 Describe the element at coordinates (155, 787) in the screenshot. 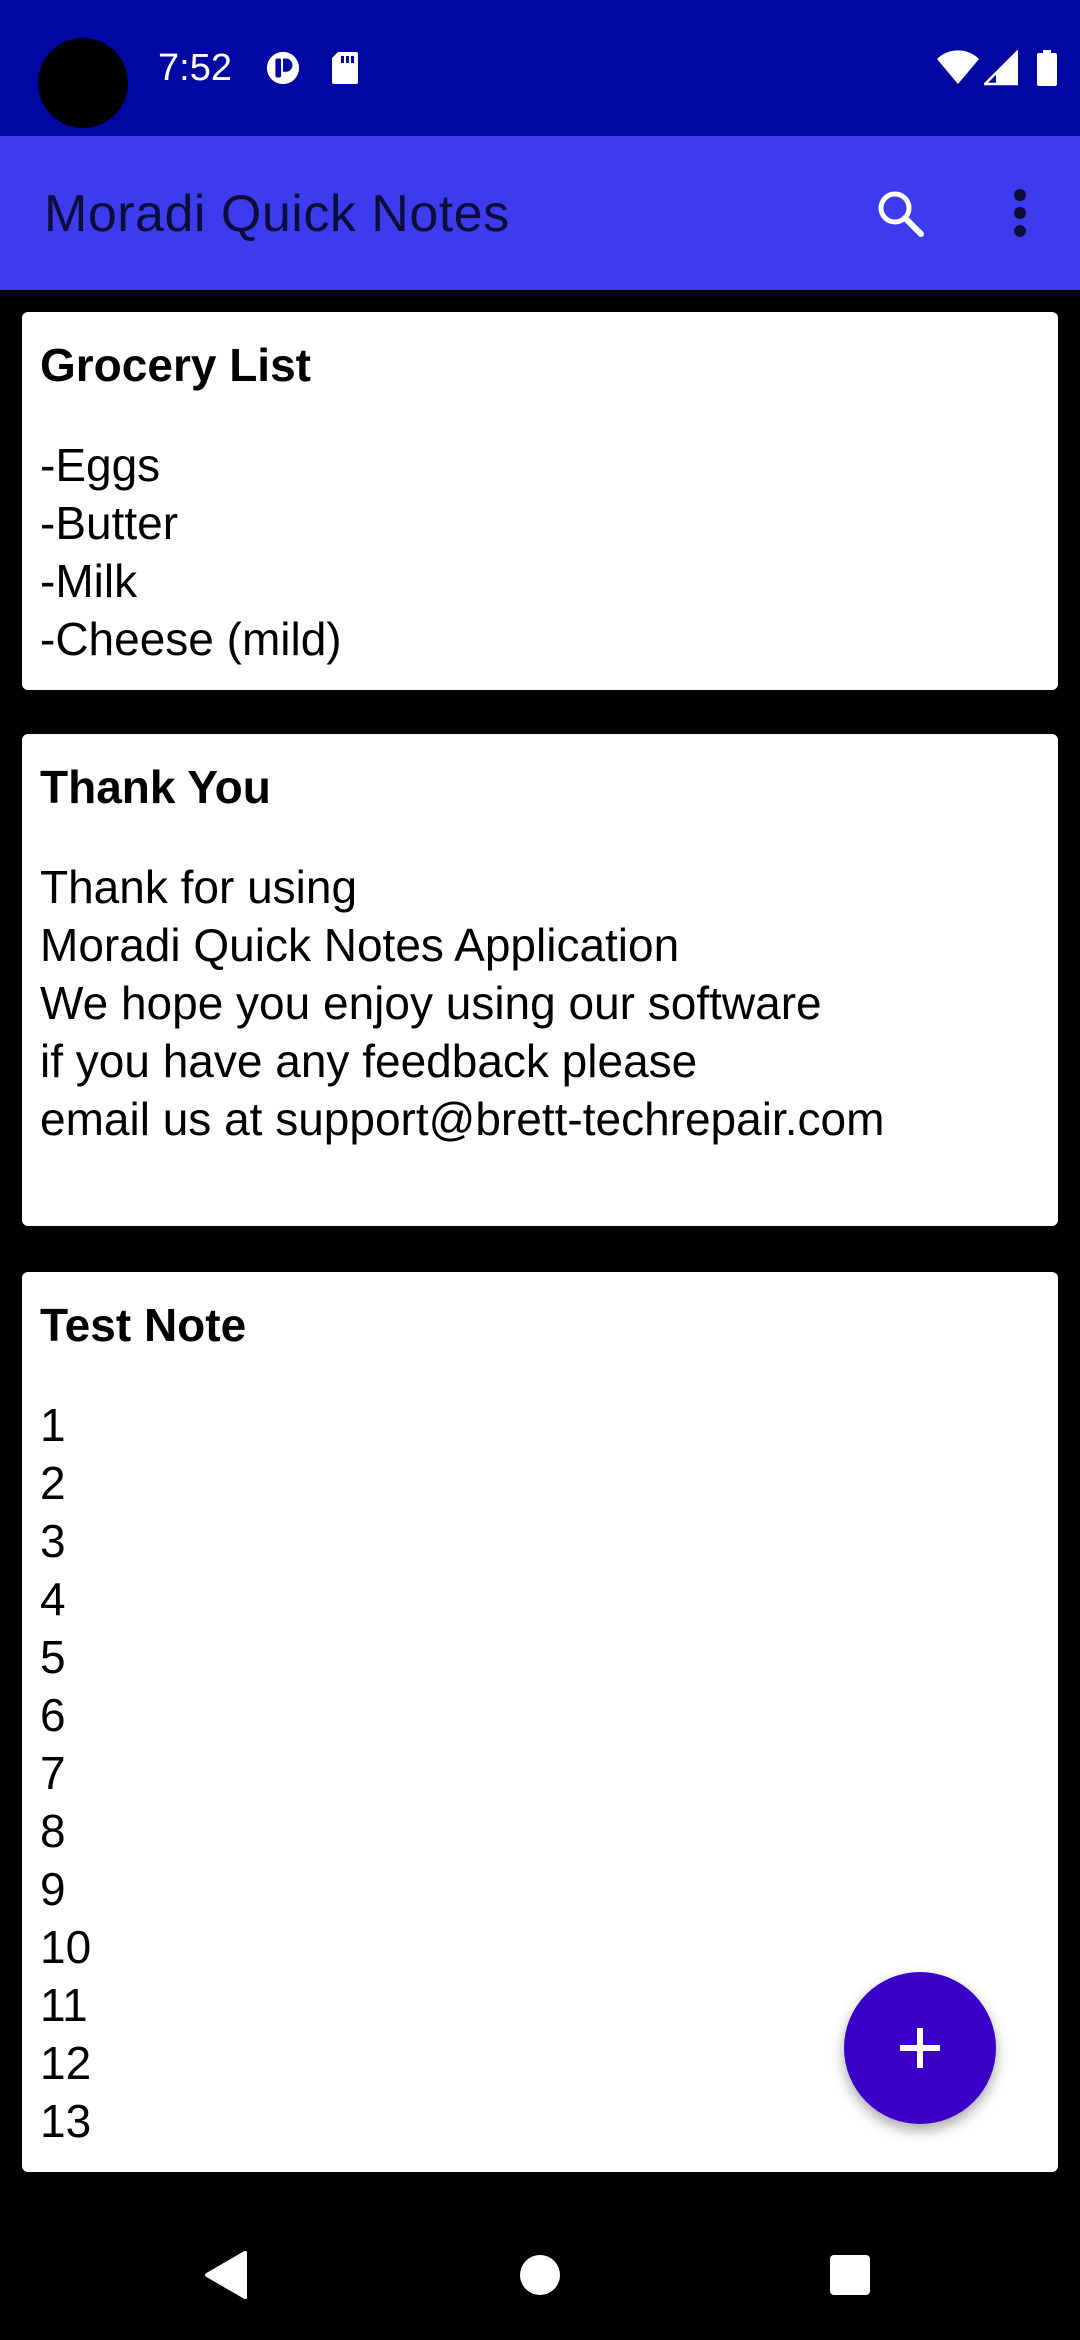

I see `note-title: Thank You` at that location.